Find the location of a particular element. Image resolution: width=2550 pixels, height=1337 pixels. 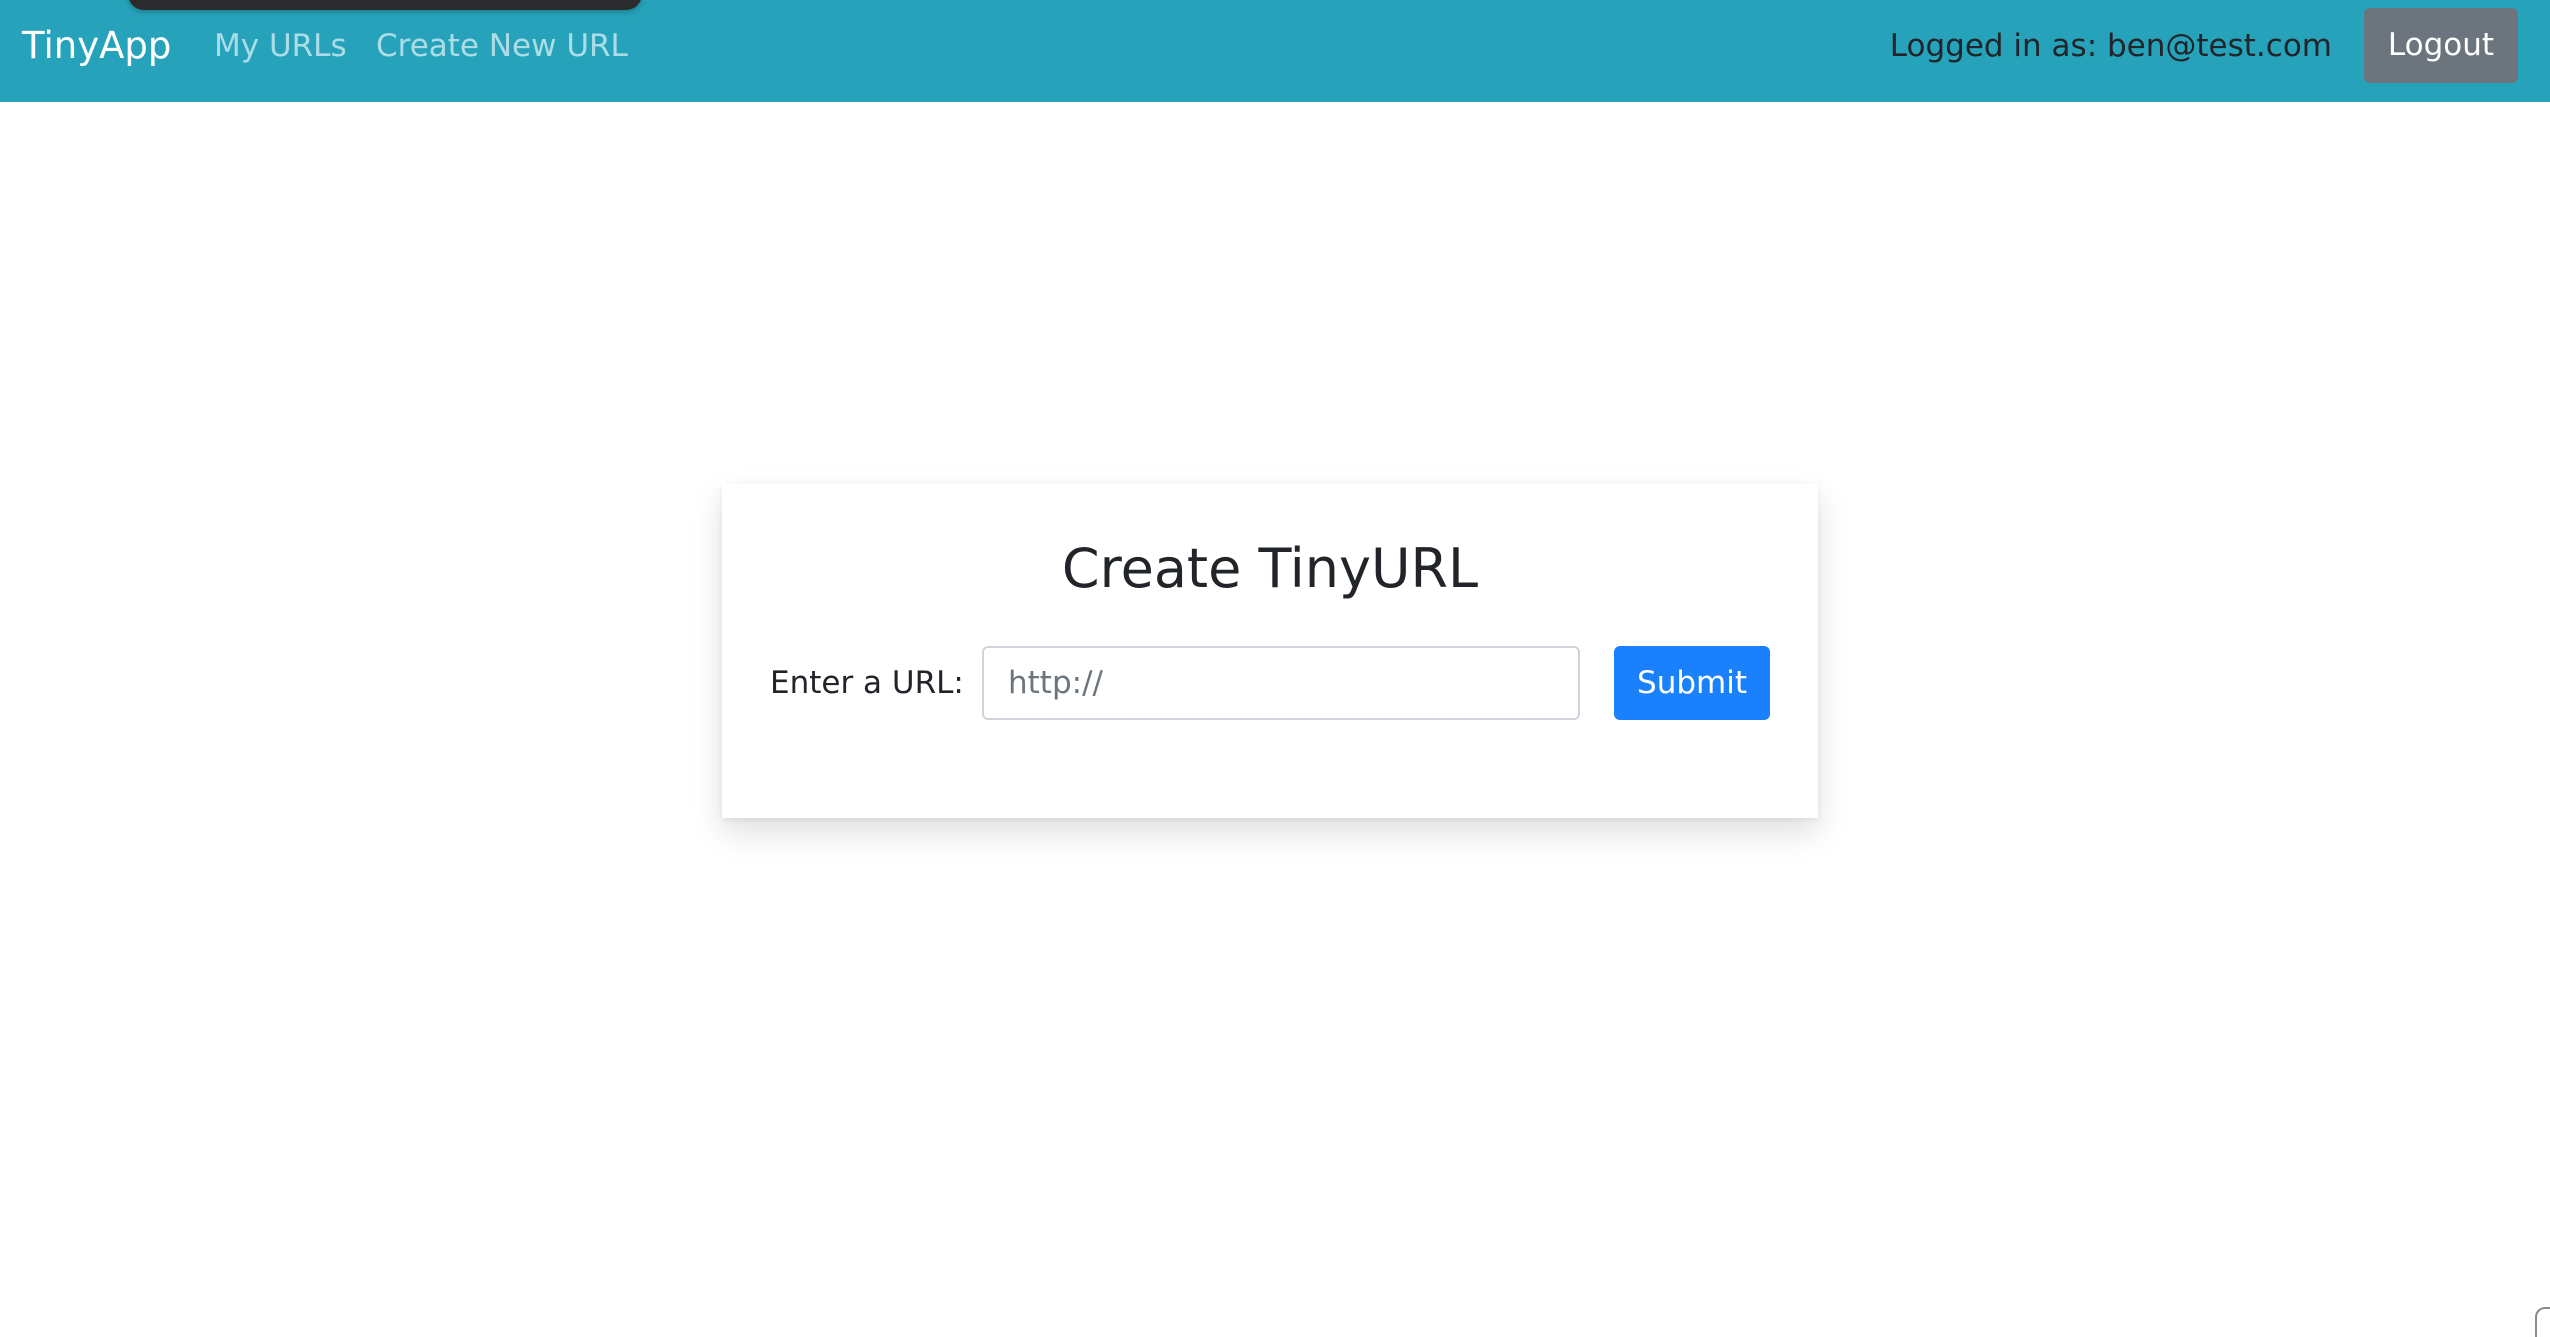

page-title: Create TinyURL is located at coordinates (1270, 568).